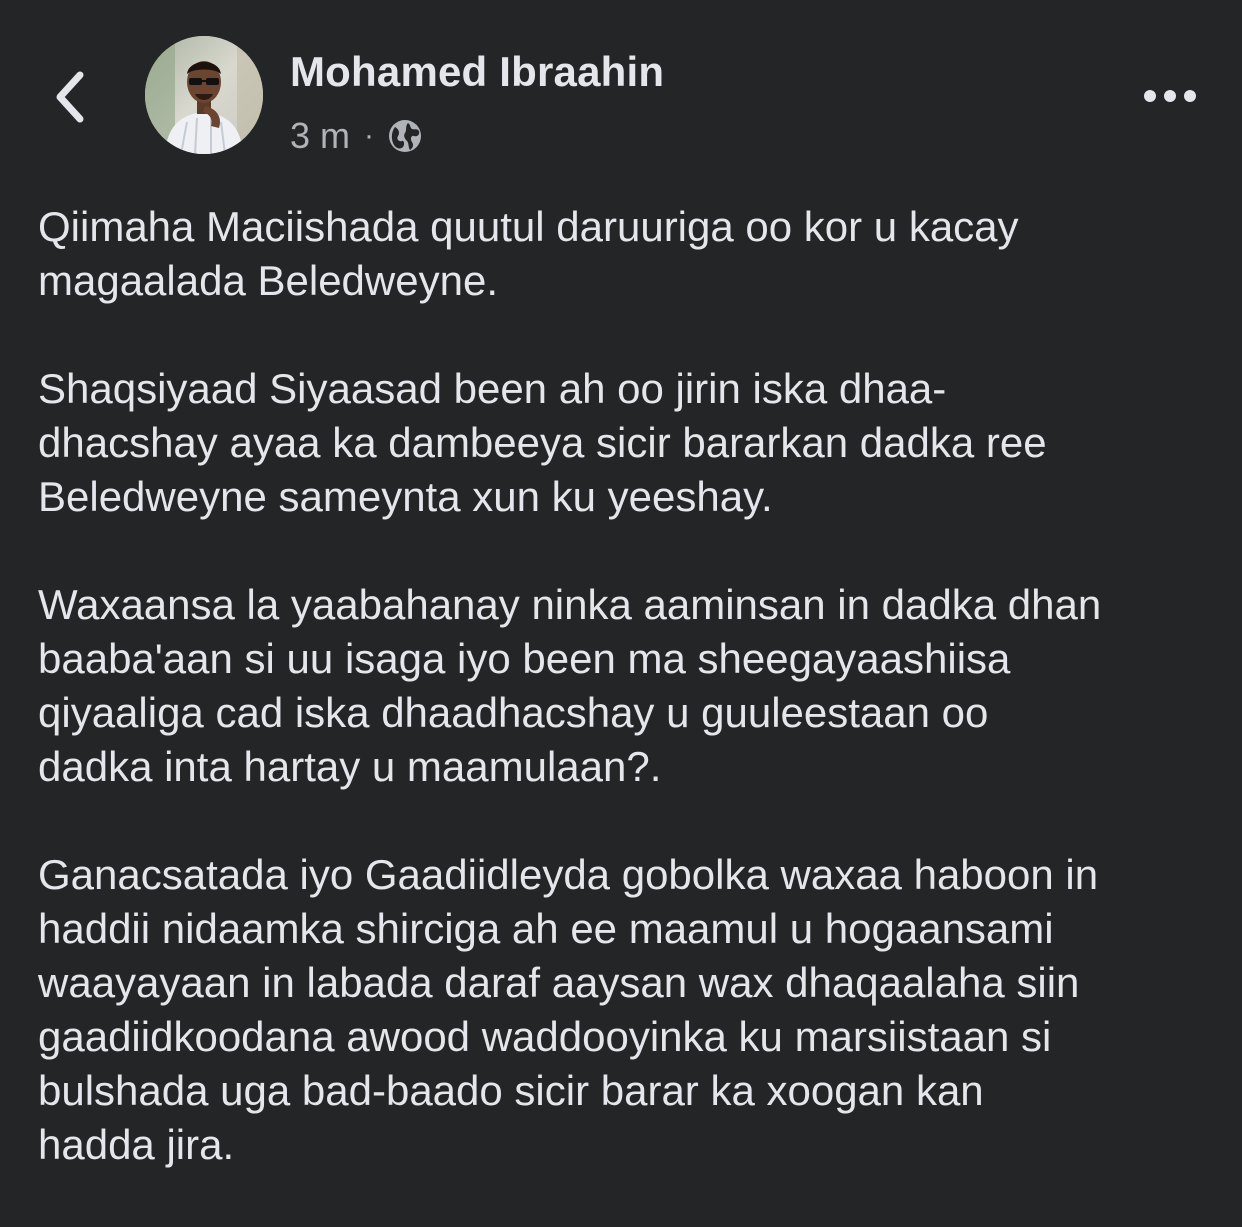  Describe the element at coordinates (405, 136) in the screenshot. I see `globe-icon` at that location.